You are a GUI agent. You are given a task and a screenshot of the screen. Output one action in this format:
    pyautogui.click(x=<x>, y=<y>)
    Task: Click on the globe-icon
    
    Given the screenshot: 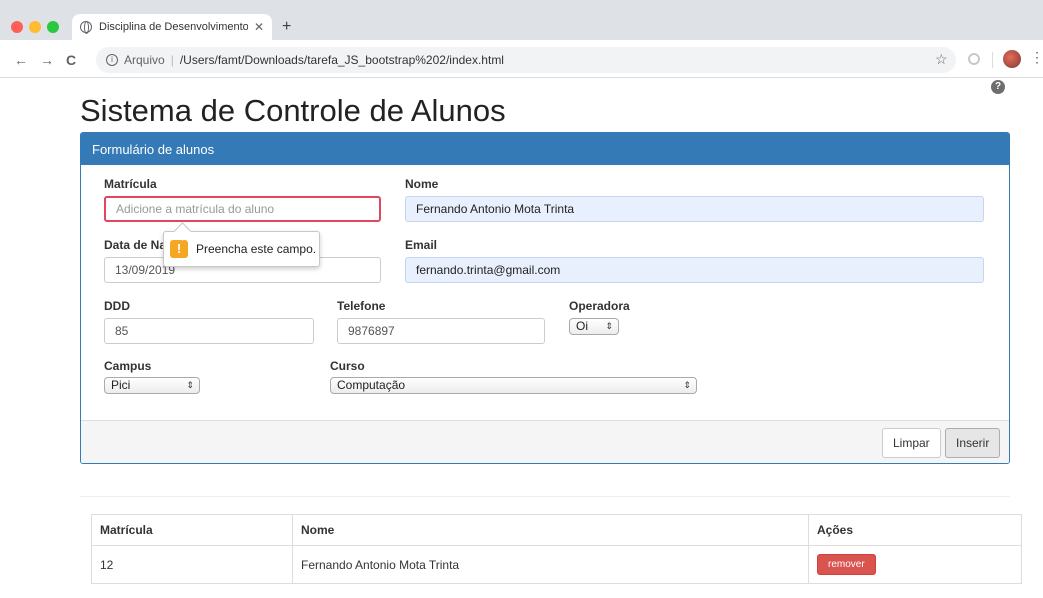 What is the action you would take?
    pyautogui.click(x=86, y=27)
    